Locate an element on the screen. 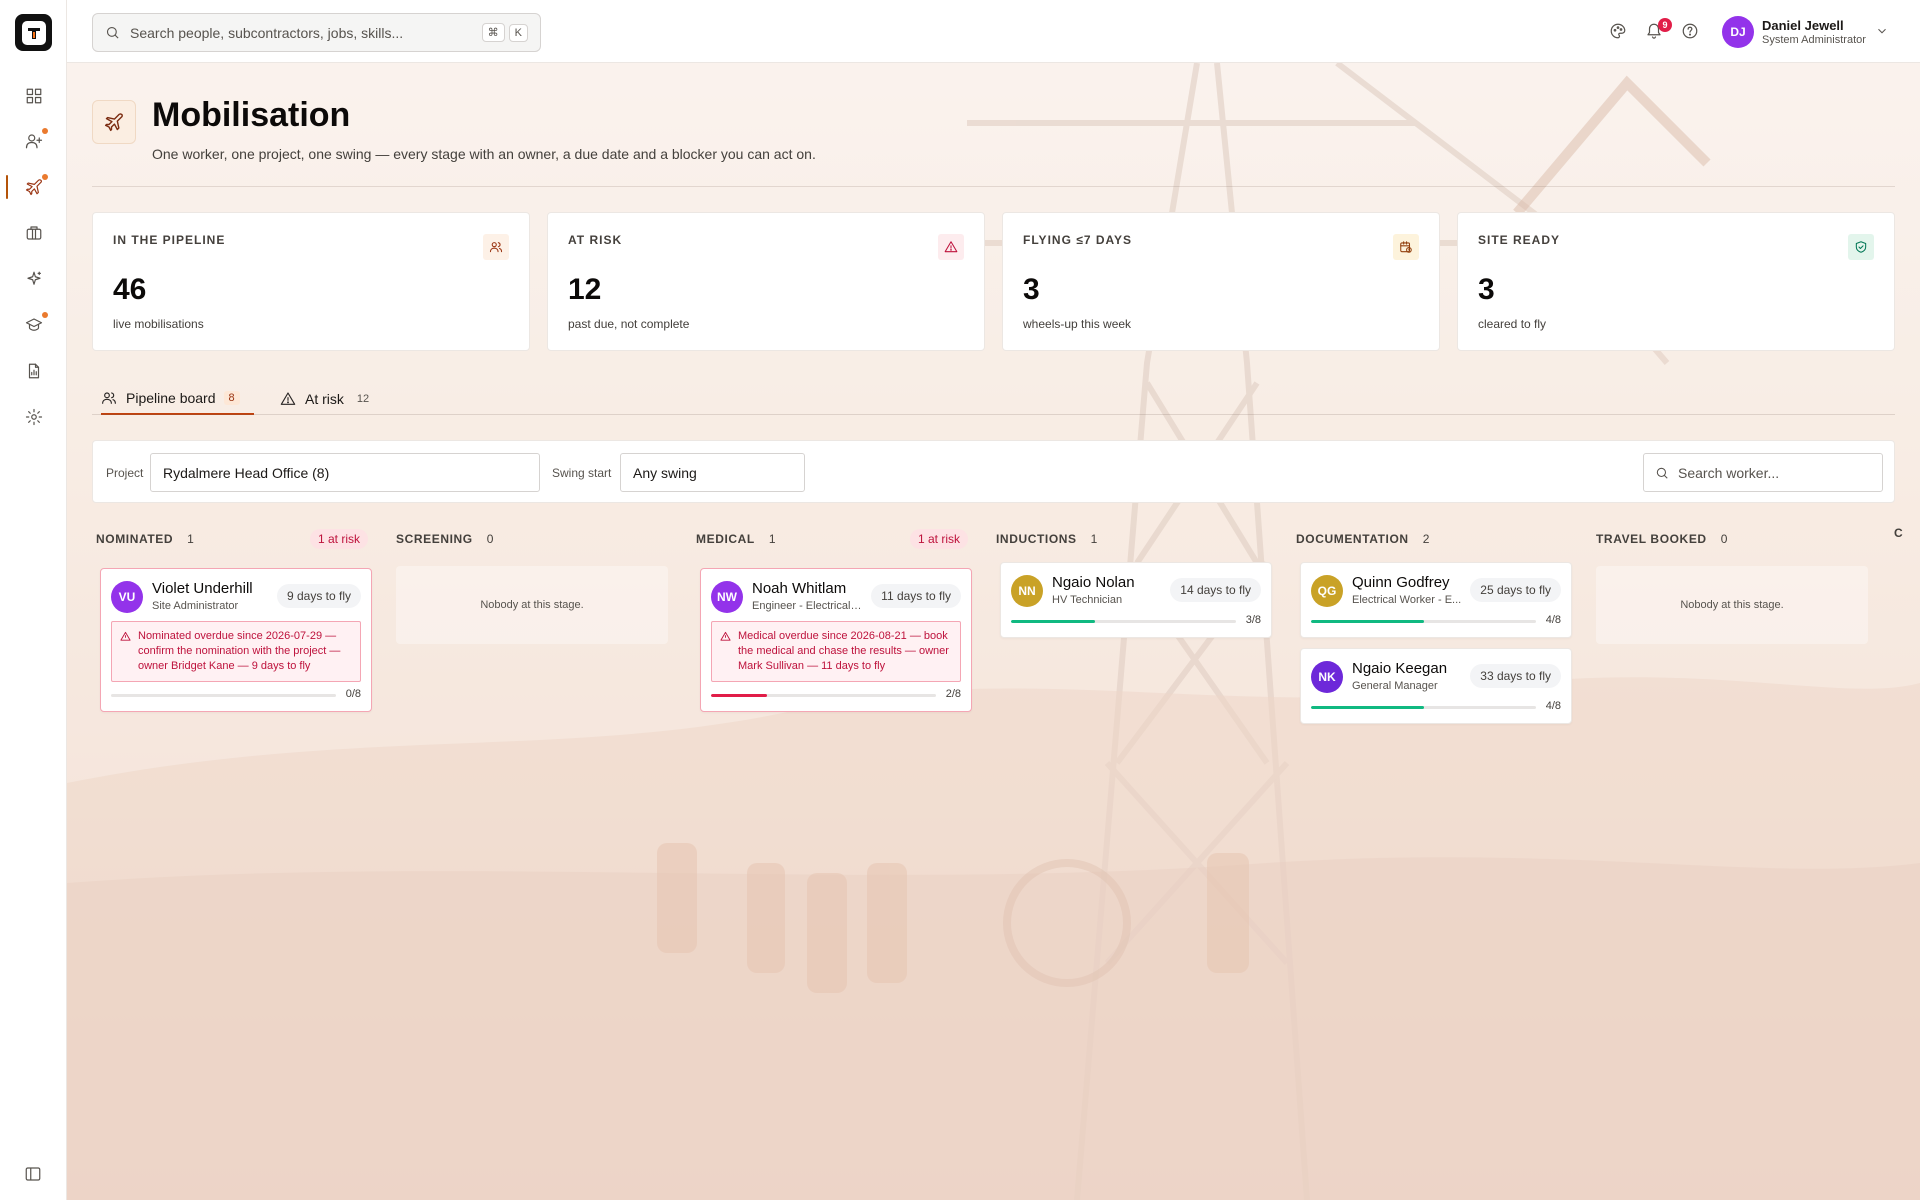  notifications-button: 9 is located at coordinates (1657, 30).